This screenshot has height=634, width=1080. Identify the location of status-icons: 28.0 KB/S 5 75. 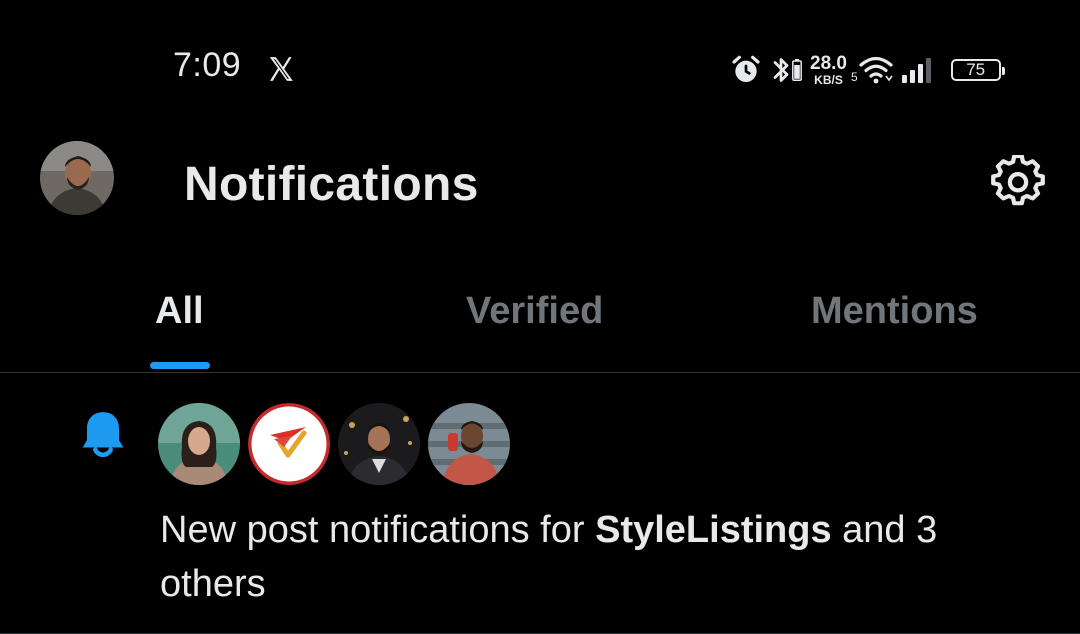
(867, 70).